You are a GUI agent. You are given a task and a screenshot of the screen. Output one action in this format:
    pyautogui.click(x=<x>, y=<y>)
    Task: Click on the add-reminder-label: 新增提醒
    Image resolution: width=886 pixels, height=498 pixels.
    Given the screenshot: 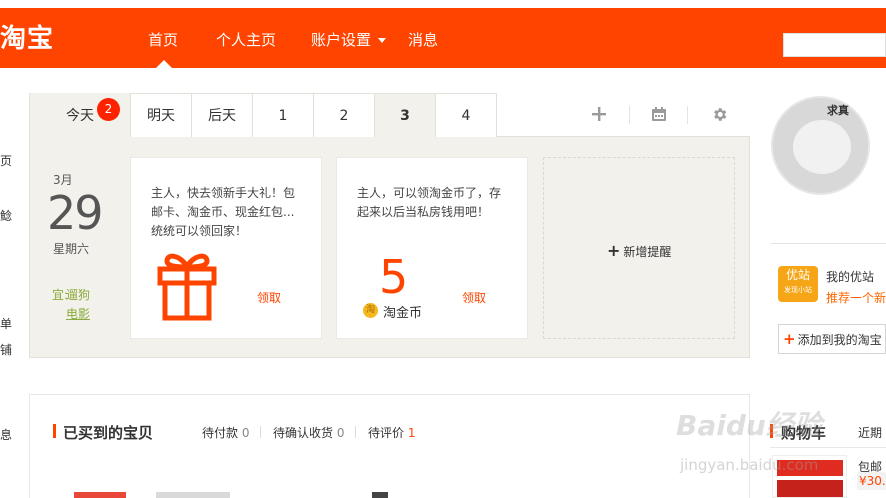 What is the action you would take?
    pyautogui.click(x=647, y=252)
    